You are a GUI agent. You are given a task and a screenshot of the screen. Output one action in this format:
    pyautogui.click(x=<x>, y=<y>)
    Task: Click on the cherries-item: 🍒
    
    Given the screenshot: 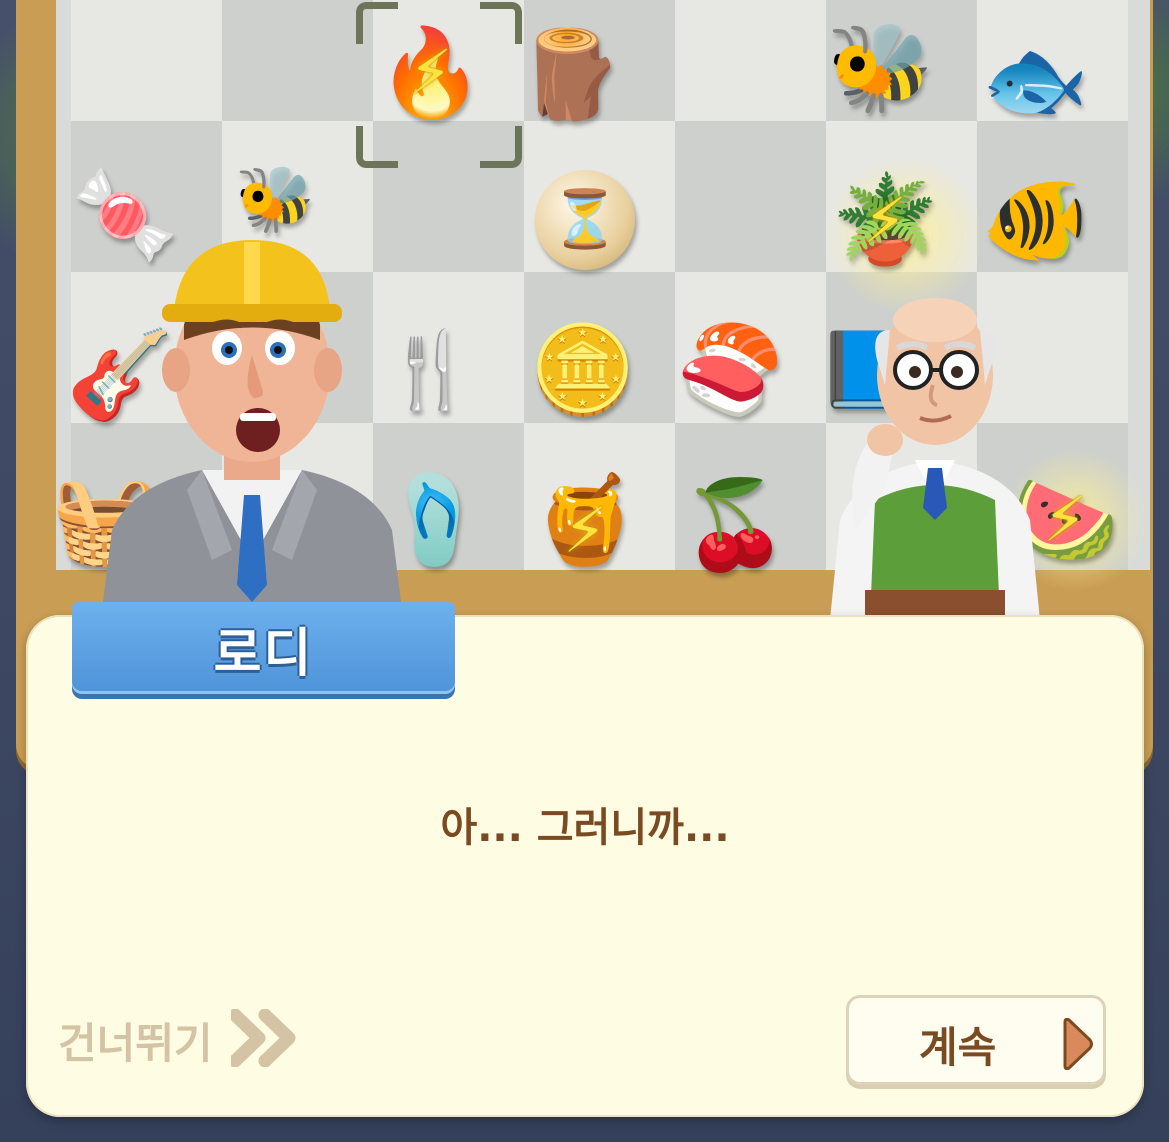 What is the action you would take?
    pyautogui.click(x=735, y=525)
    